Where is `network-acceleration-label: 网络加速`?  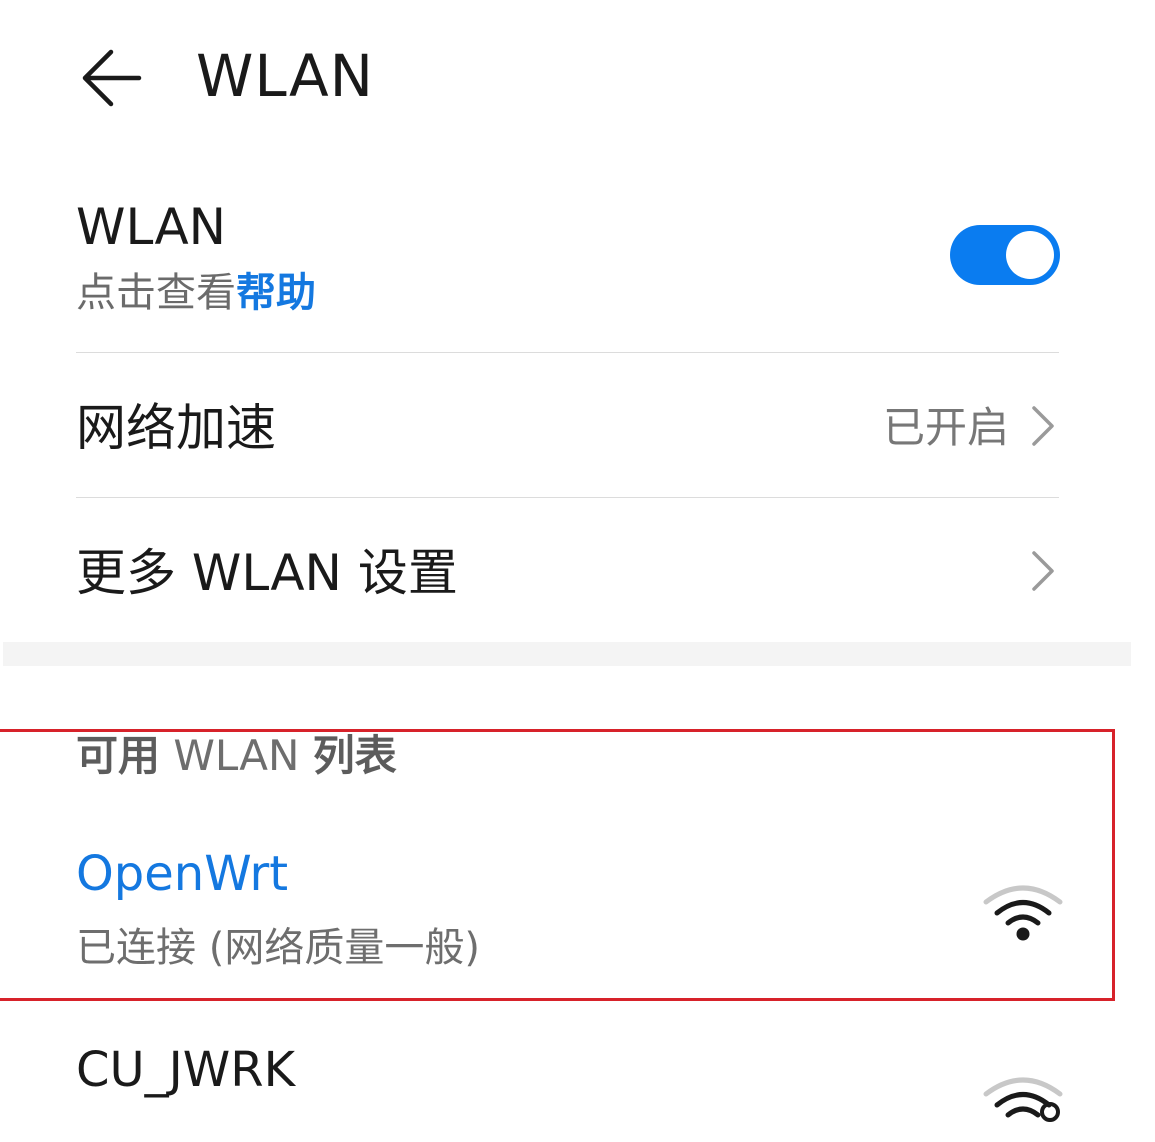
network-acceleration-label: 网络加速 is located at coordinates (176, 428).